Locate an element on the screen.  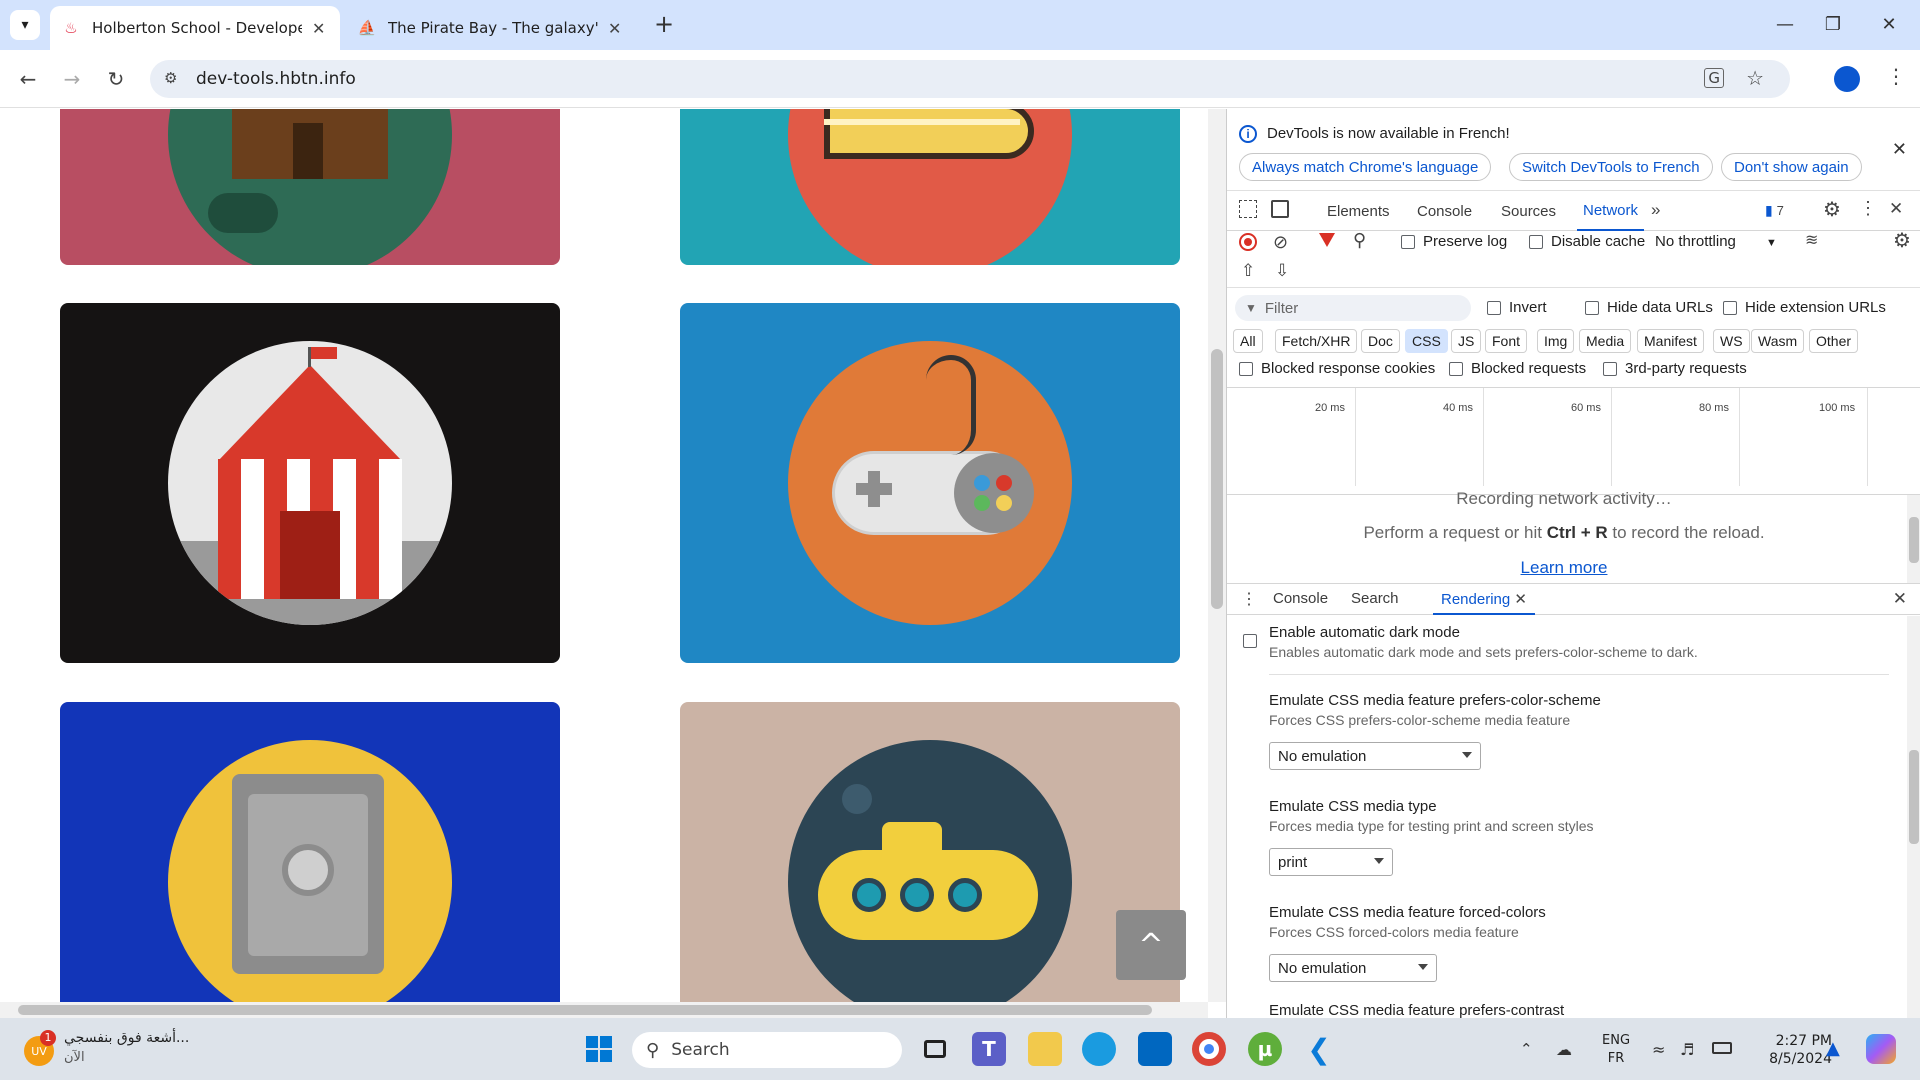
hide-extension-urls-checkbox: Hide extension URLs is located at coordinates (1804, 307).